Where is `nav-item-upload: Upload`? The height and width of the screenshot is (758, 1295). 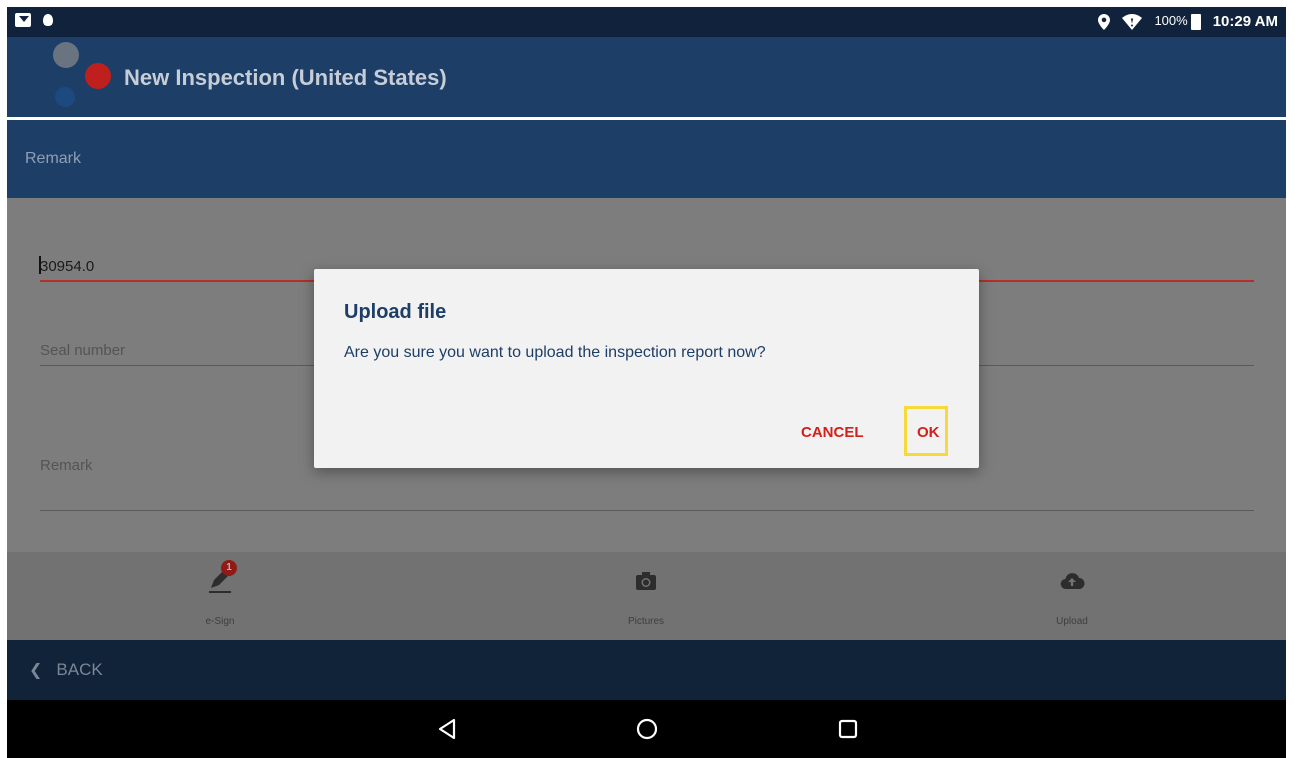 nav-item-upload: Upload is located at coordinates (1072, 596).